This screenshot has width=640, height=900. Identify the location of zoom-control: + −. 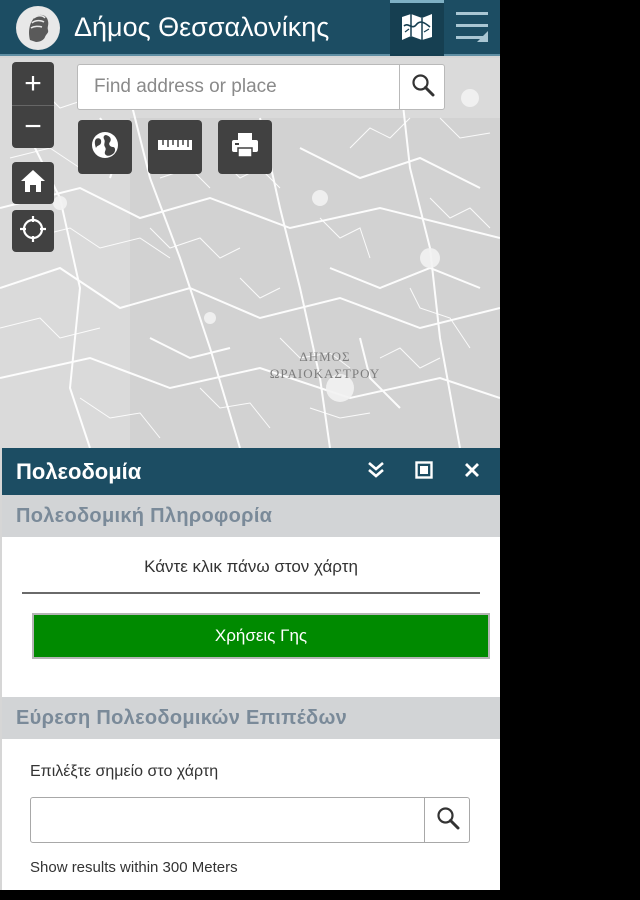
(33, 105).